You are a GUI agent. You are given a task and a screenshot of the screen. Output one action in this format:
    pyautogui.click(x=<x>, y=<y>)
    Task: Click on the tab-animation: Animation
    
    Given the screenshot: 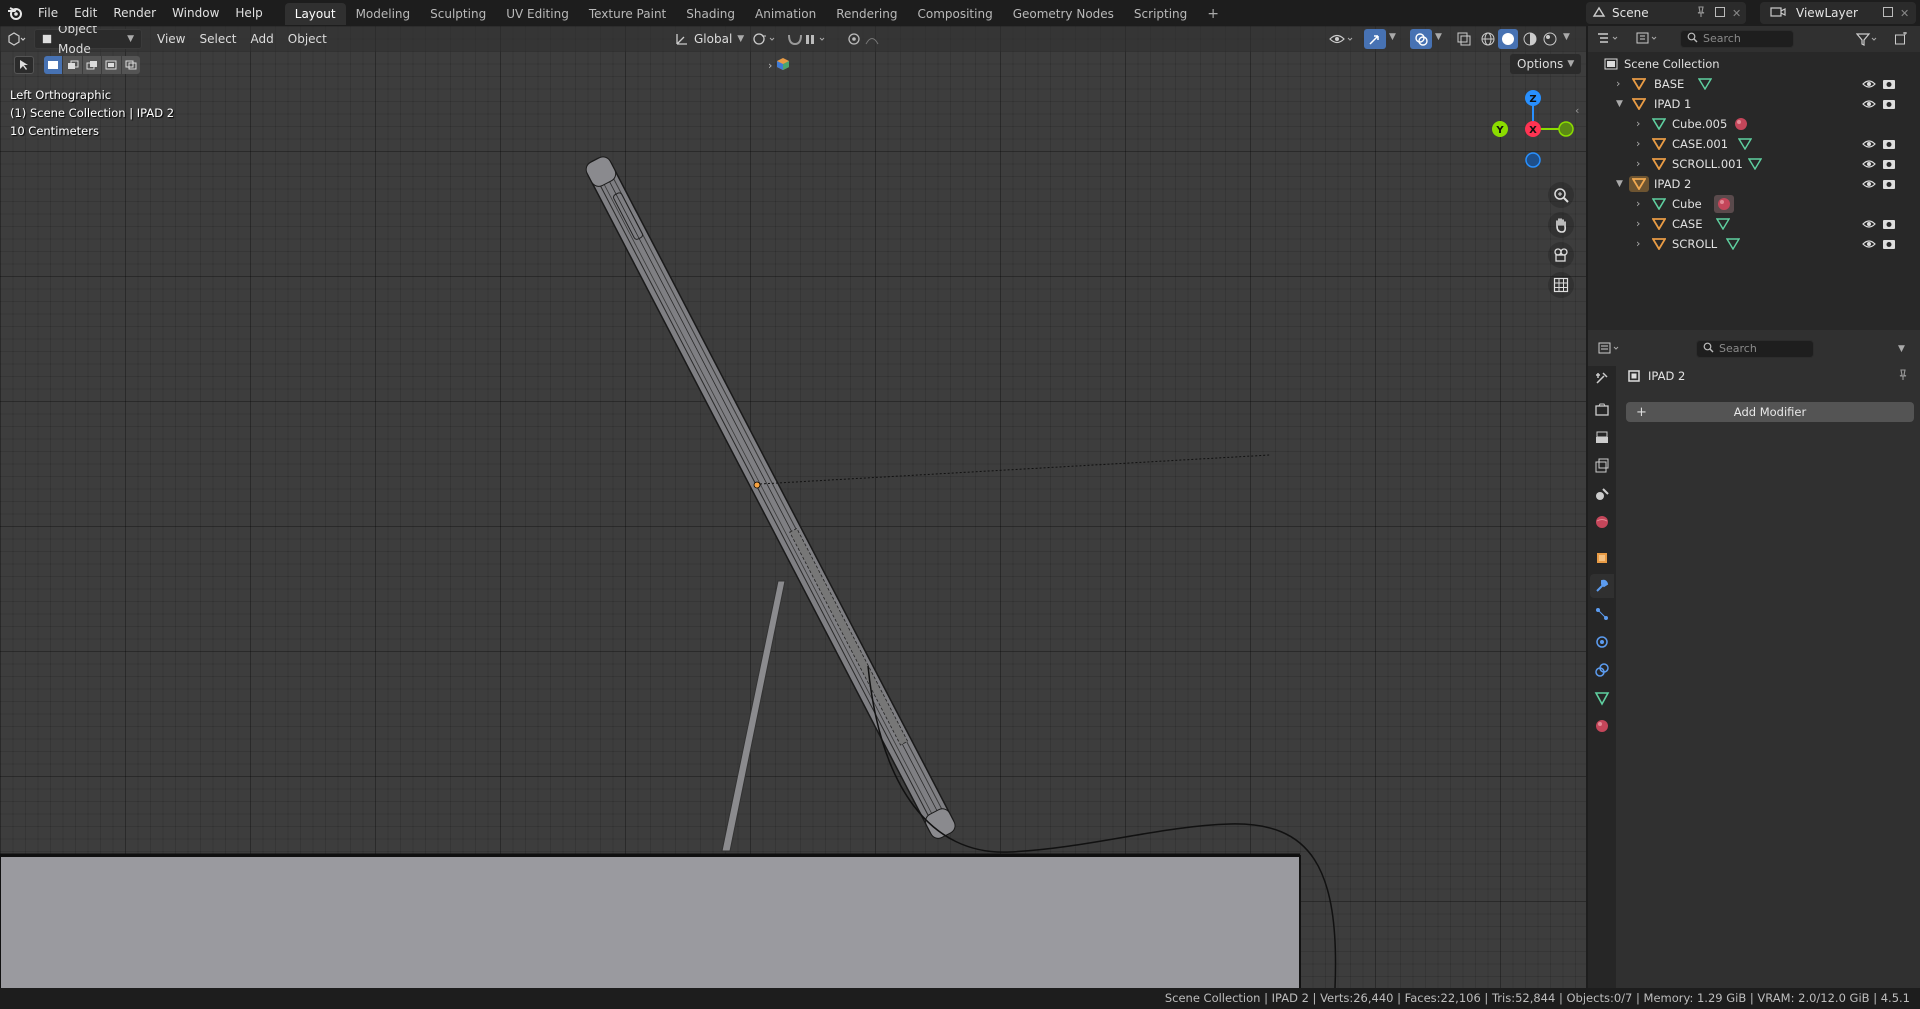 What is the action you would take?
    pyautogui.click(x=785, y=14)
    